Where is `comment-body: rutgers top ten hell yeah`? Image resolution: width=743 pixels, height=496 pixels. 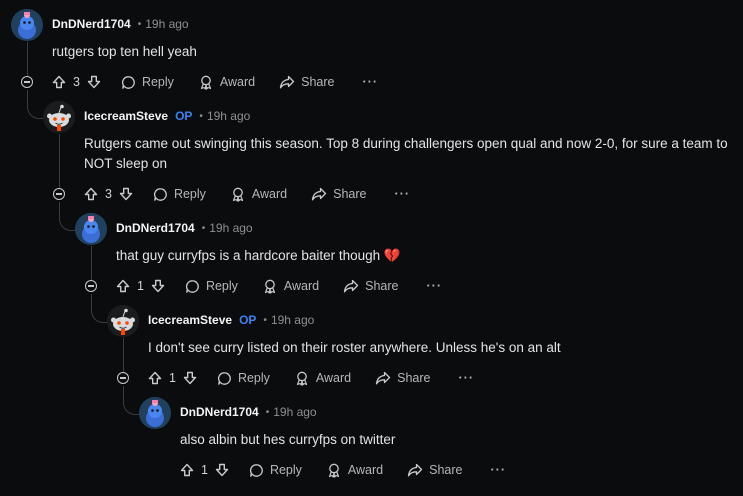 comment-body: rutgers top ten hell yeah is located at coordinates (124, 51).